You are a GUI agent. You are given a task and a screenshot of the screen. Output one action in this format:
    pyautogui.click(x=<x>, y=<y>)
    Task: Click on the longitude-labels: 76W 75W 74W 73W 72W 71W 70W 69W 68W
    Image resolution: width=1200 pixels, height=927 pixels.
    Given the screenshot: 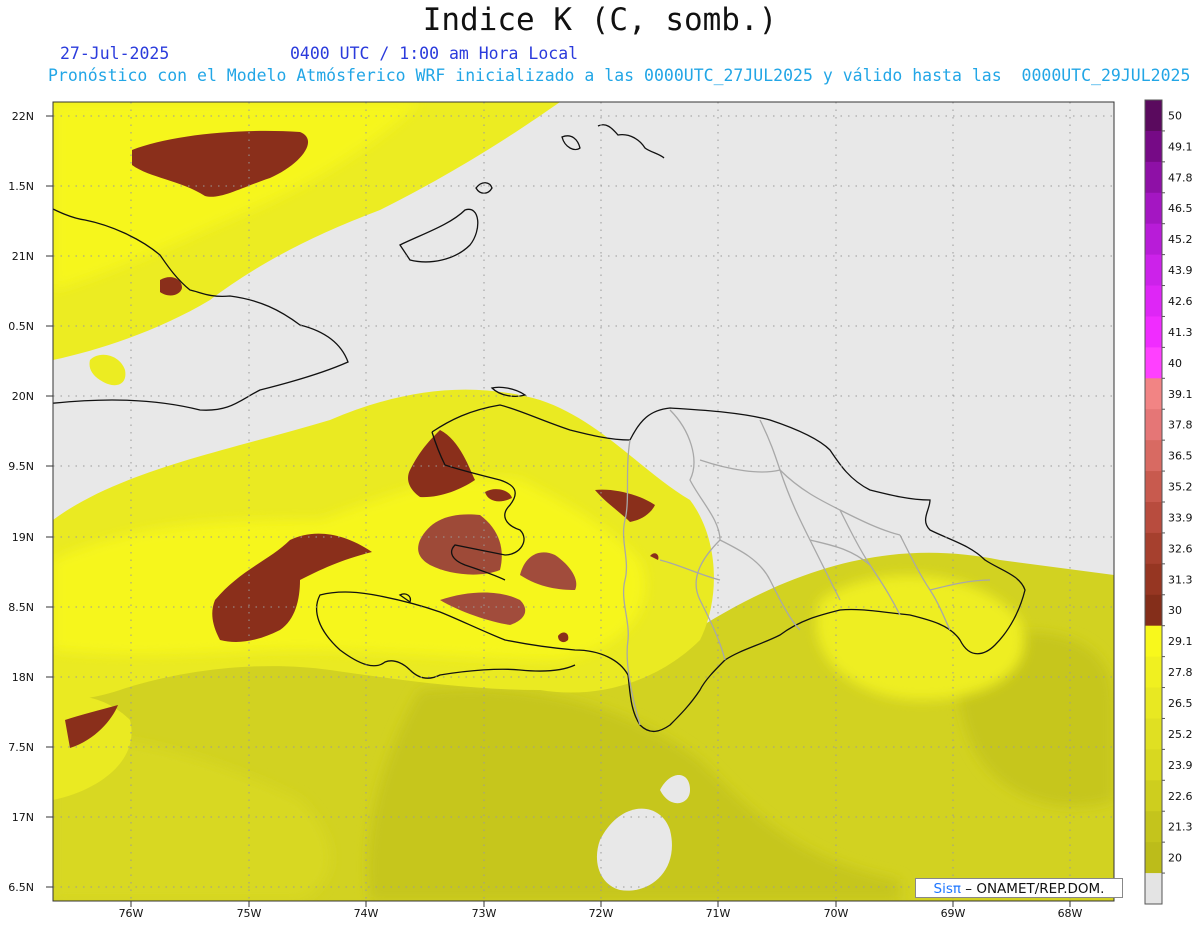 What is the action you would take?
    pyautogui.click(x=601, y=913)
    